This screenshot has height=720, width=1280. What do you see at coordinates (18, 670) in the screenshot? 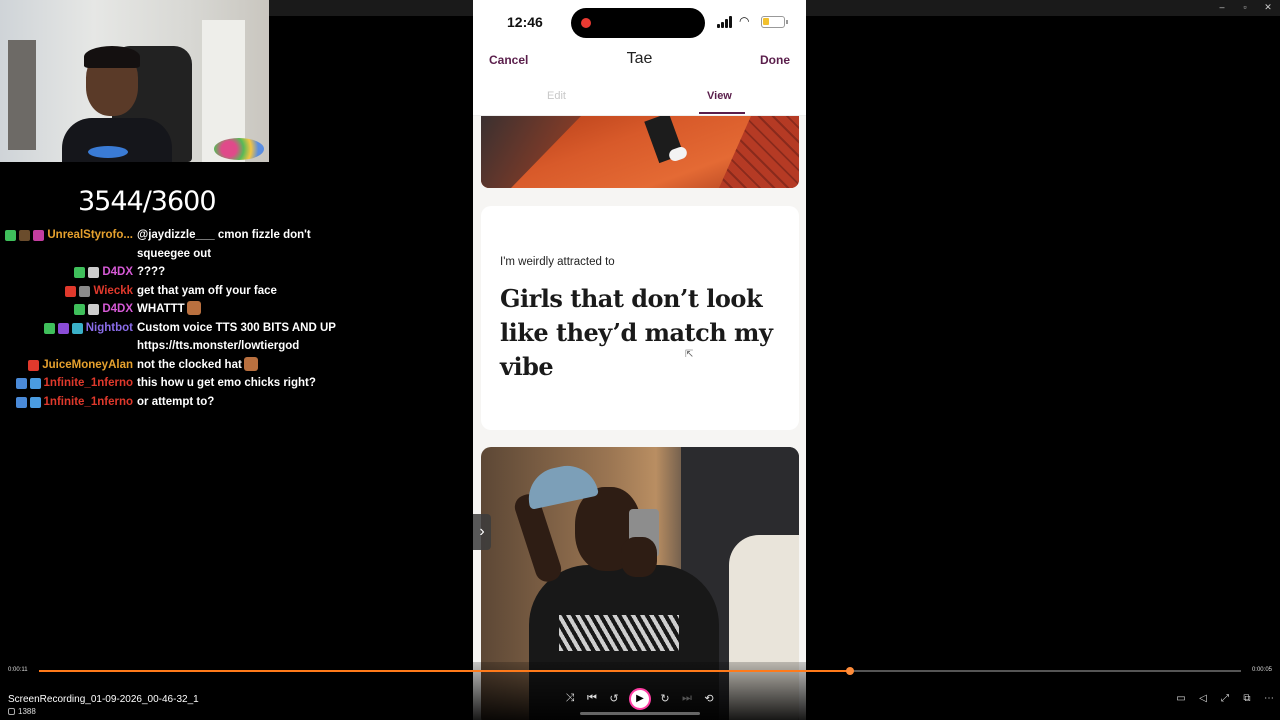
I see `current-time: 0:00:11` at bounding box center [18, 670].